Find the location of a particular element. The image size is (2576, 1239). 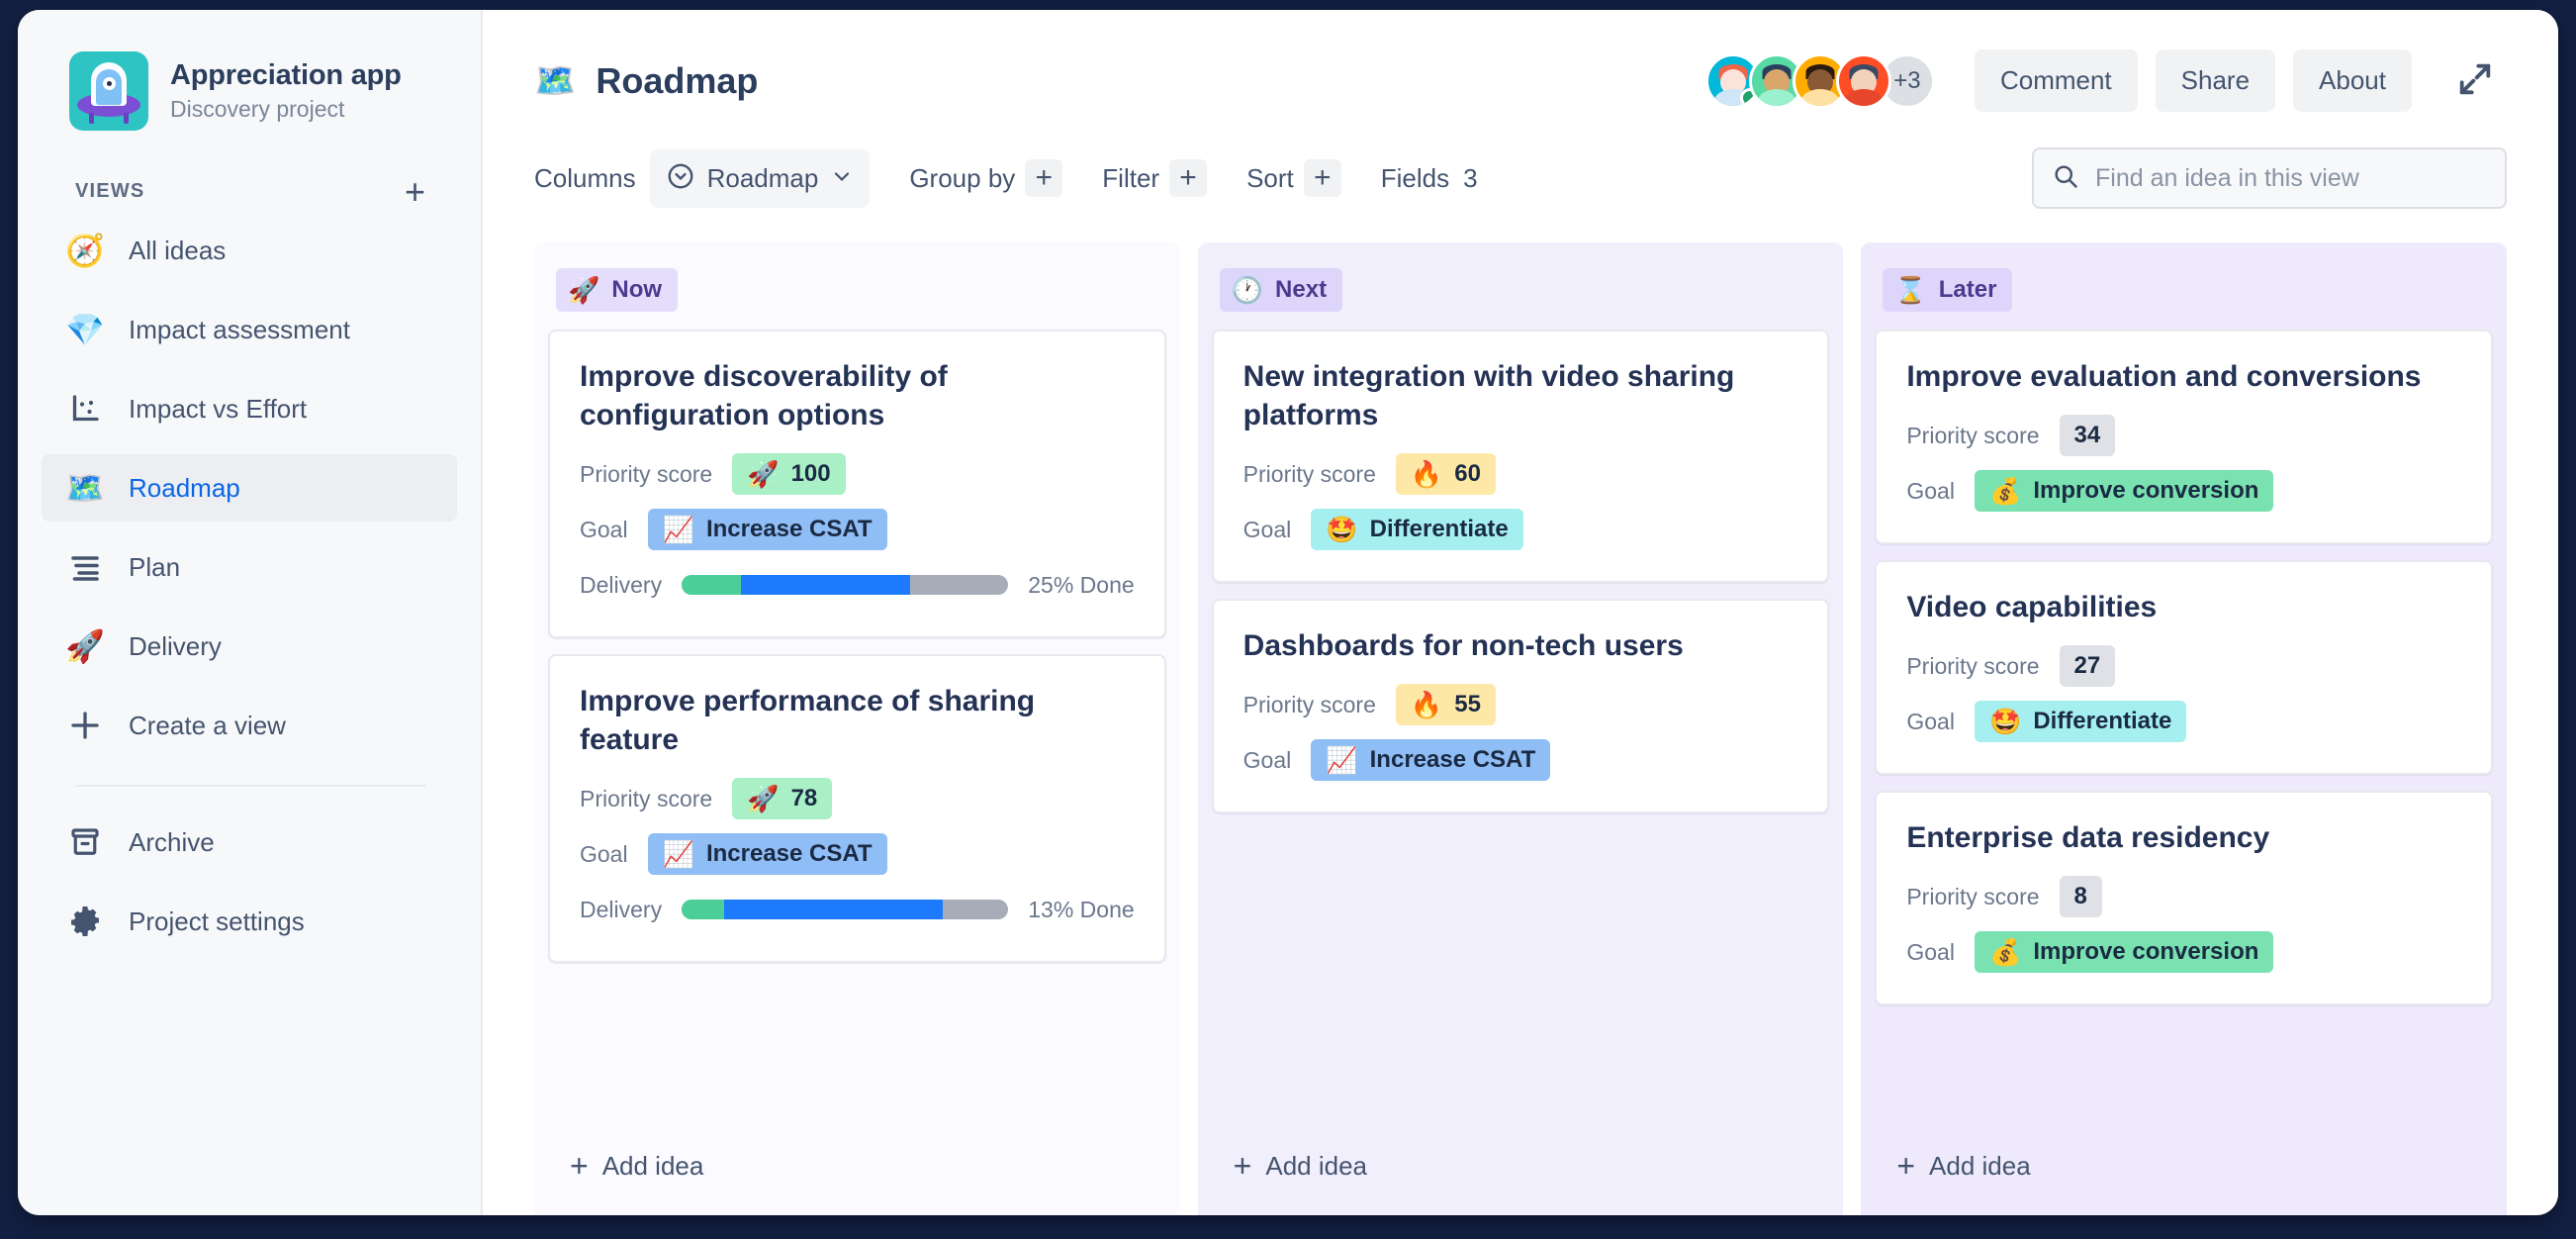

plus-icon is located at coordinates (85, 726).